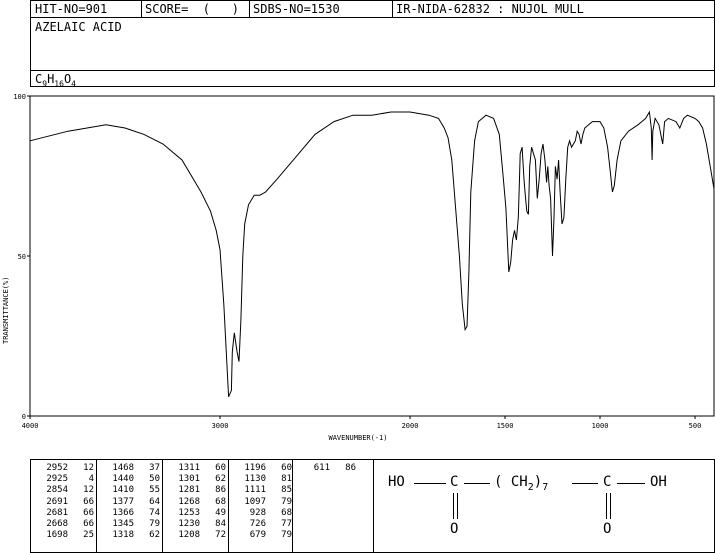  Describe the element at coordinates (189, 512) in the screenshot. I see `peak-wavenumber: 1253` at that location.